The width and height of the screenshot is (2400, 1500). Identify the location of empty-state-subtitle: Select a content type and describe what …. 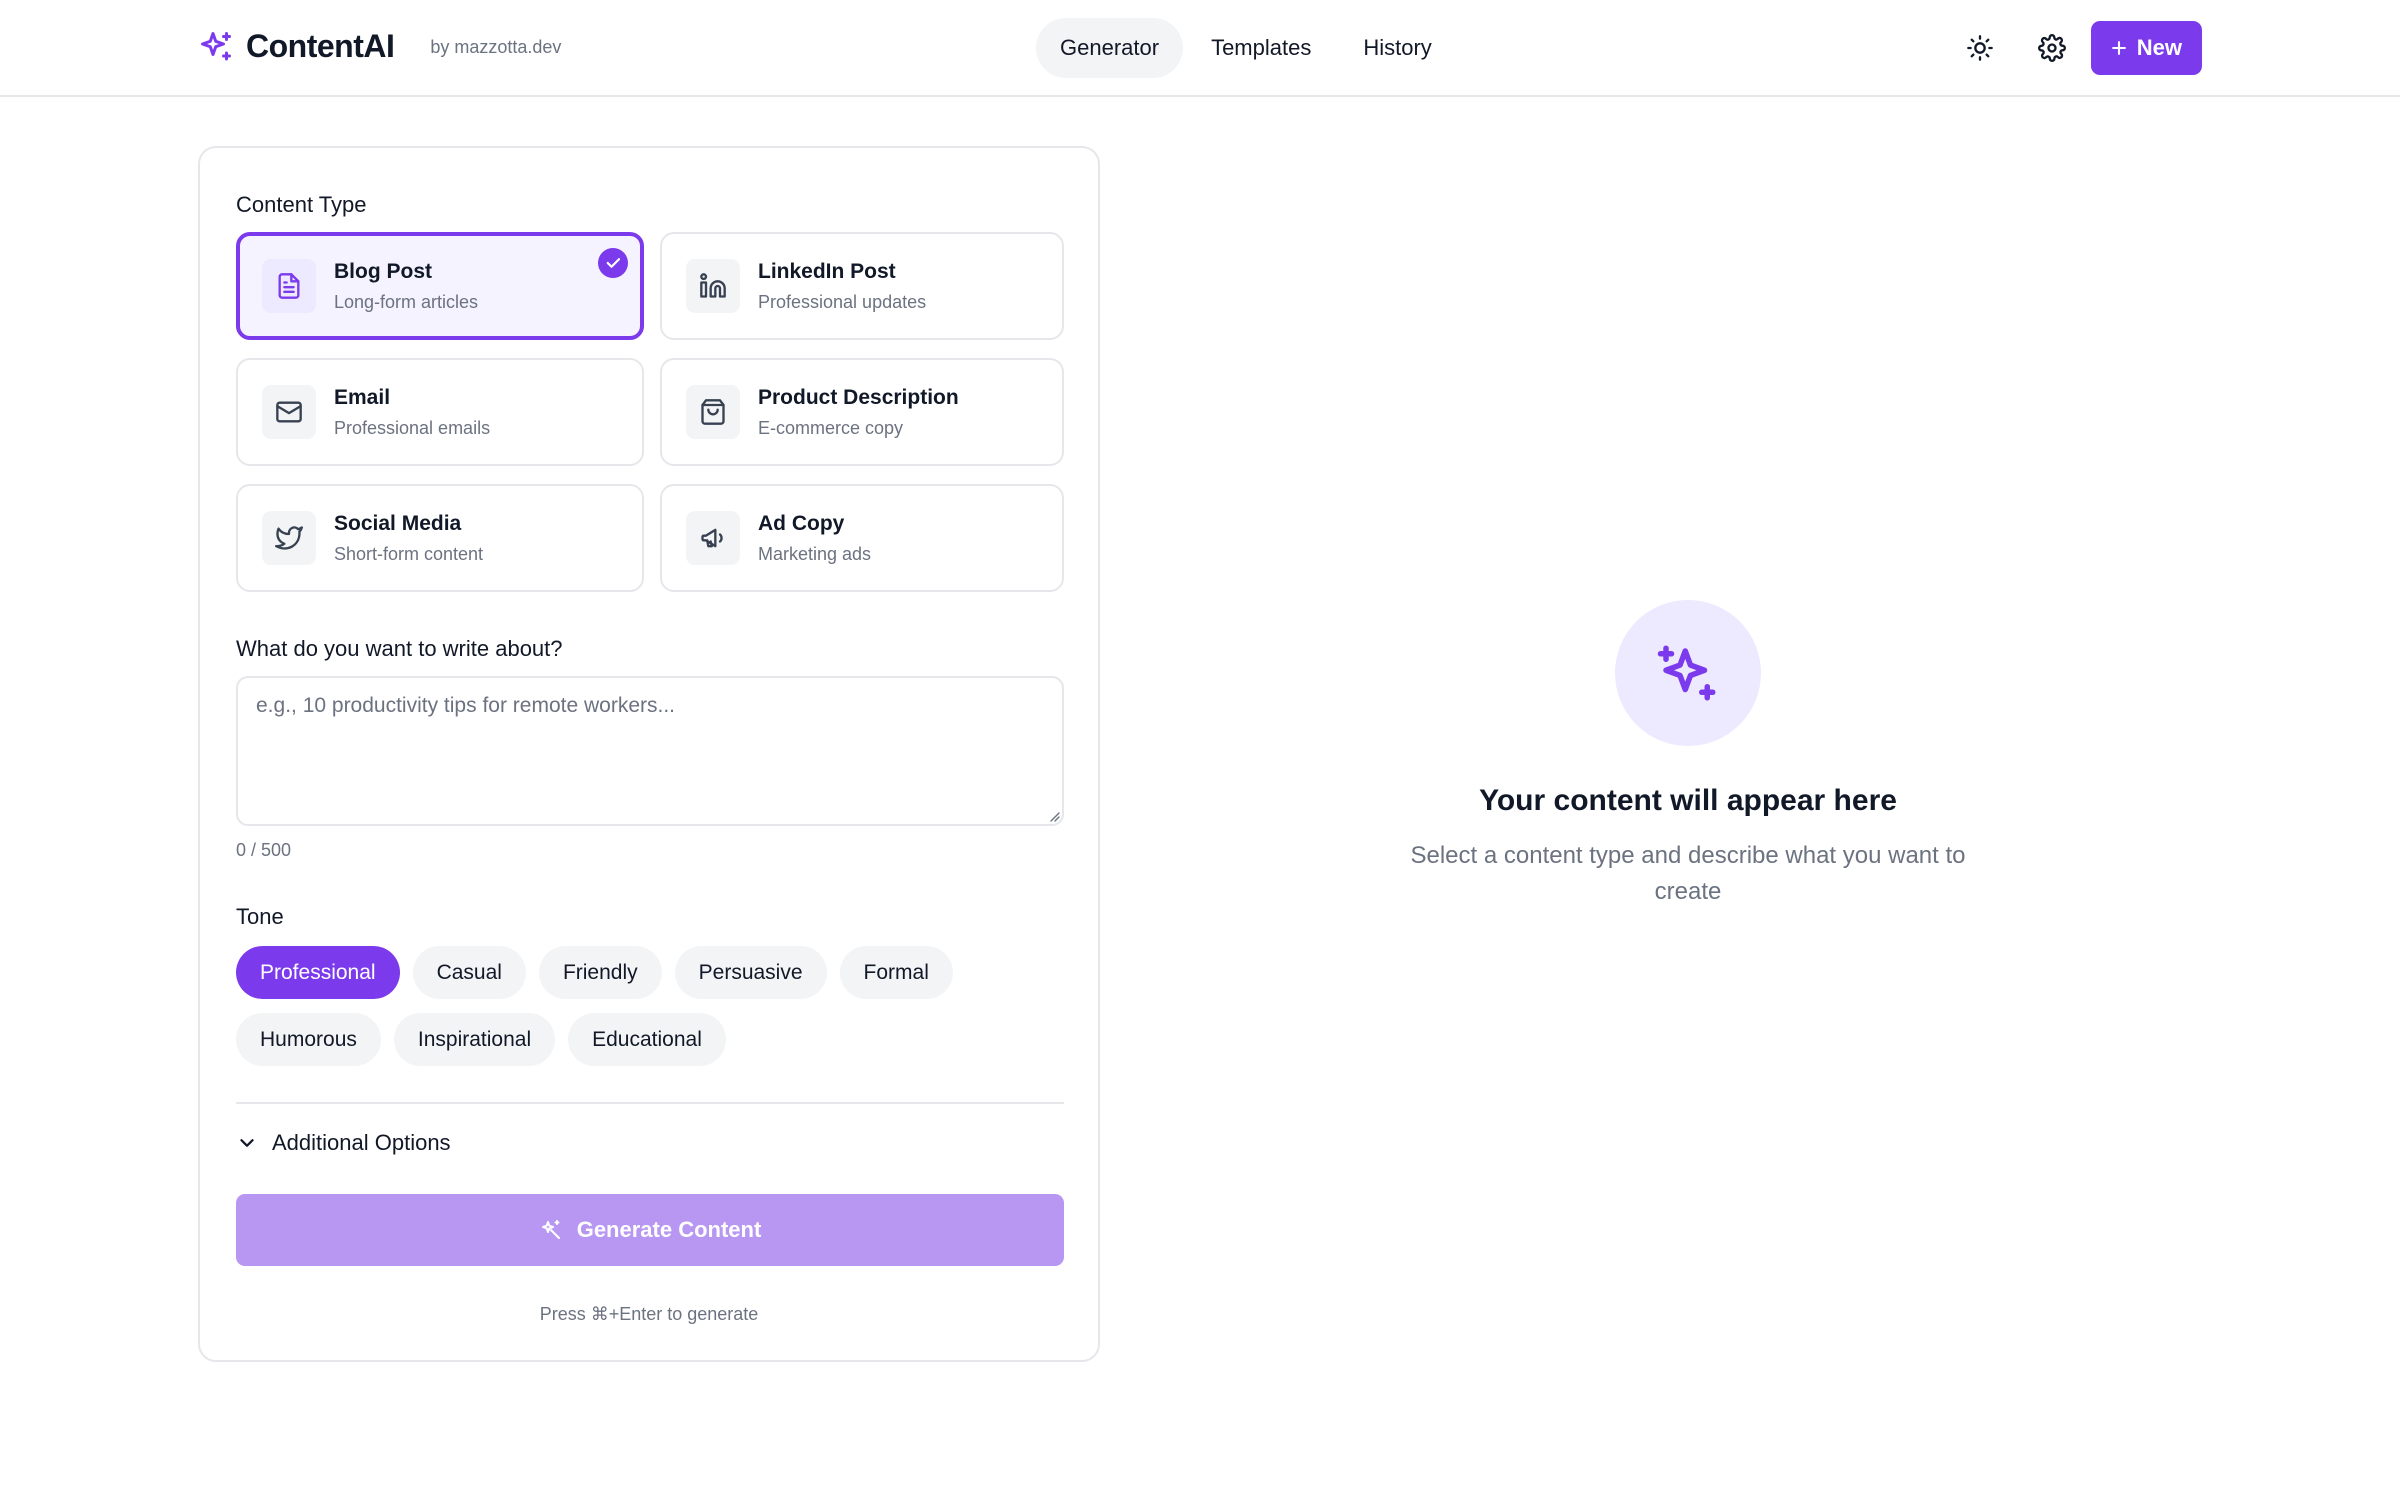
(1688, 873).